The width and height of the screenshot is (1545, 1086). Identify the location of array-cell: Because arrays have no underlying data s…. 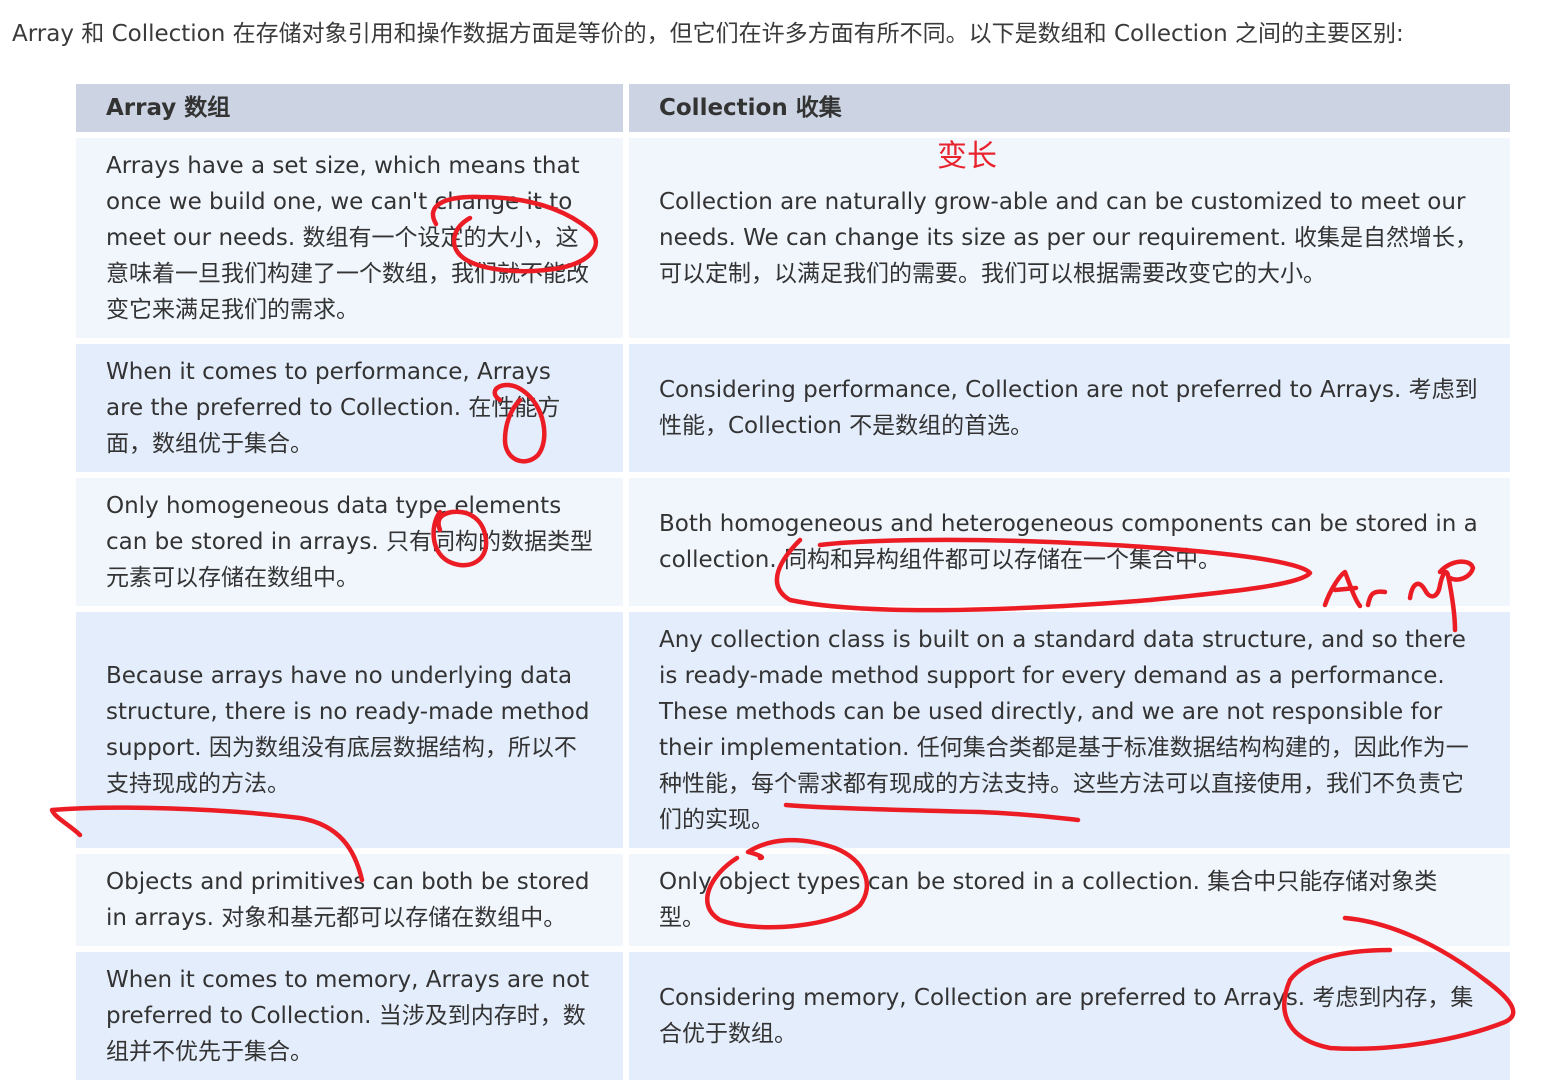
(352, 733).